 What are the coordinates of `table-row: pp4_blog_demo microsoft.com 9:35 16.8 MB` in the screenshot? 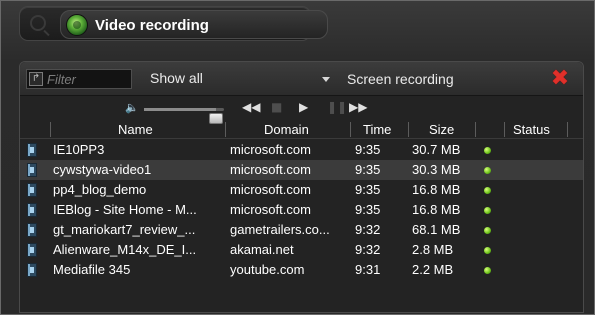 It's located at (301, 190).